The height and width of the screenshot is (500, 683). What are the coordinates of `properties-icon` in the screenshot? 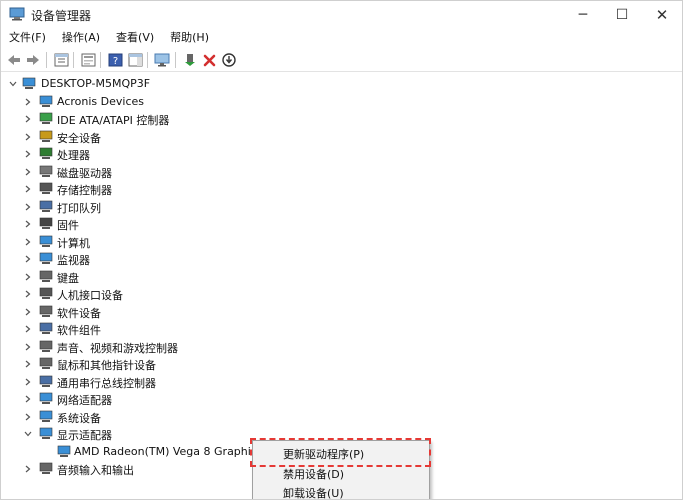 It's located at (88, 60).